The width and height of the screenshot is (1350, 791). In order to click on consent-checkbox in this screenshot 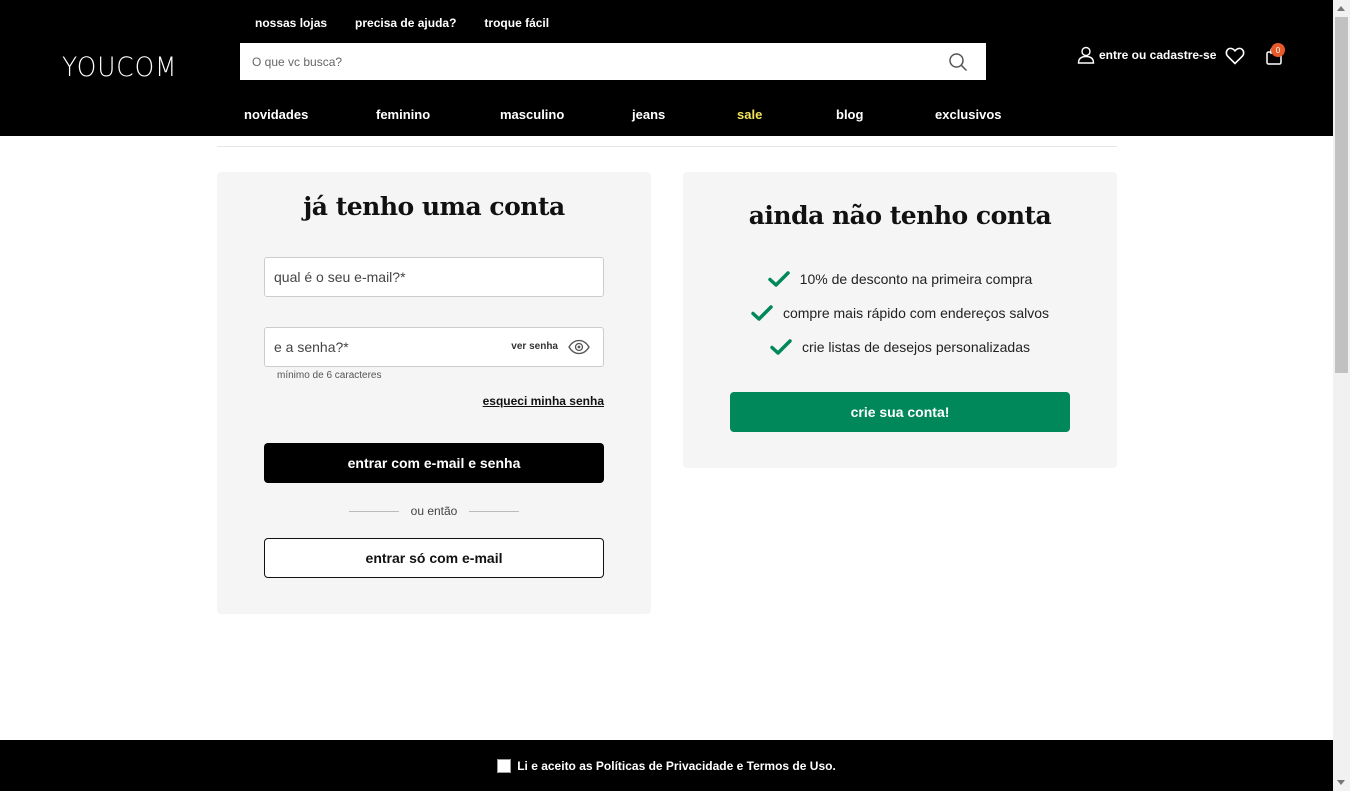, I will do `click(504, 765)`.